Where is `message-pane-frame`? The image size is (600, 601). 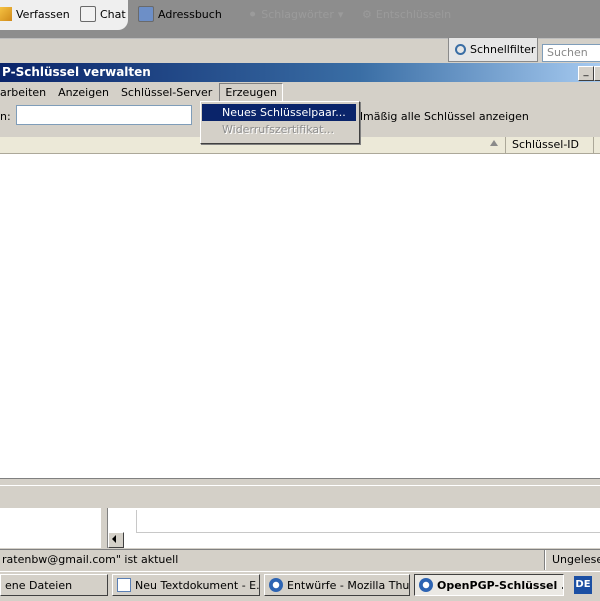
message-pane-frame is located at coordinates (368, 521).